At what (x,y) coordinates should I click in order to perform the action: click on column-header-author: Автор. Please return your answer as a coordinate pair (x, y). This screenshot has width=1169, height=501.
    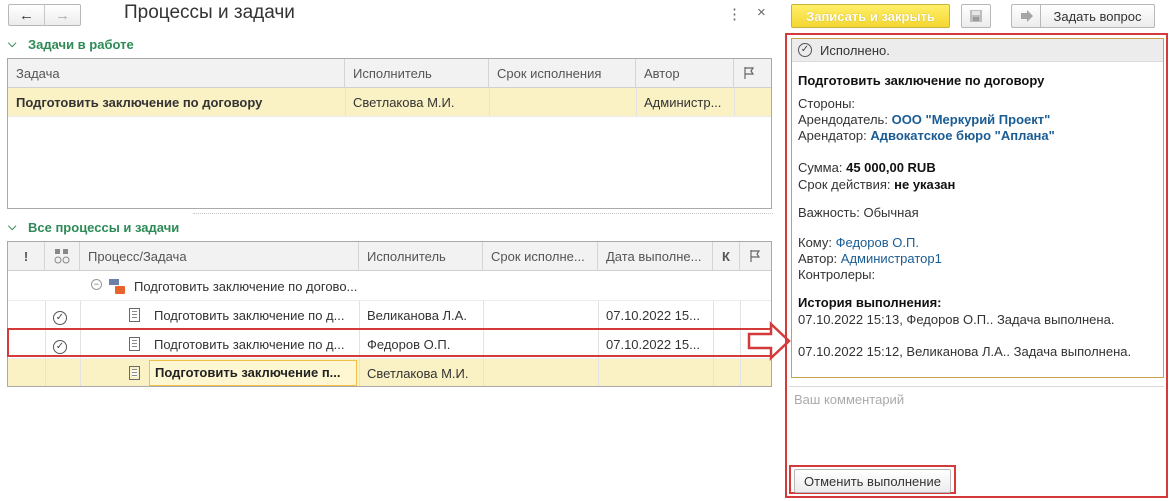
    Looking at the image, I should click on (685, 73).